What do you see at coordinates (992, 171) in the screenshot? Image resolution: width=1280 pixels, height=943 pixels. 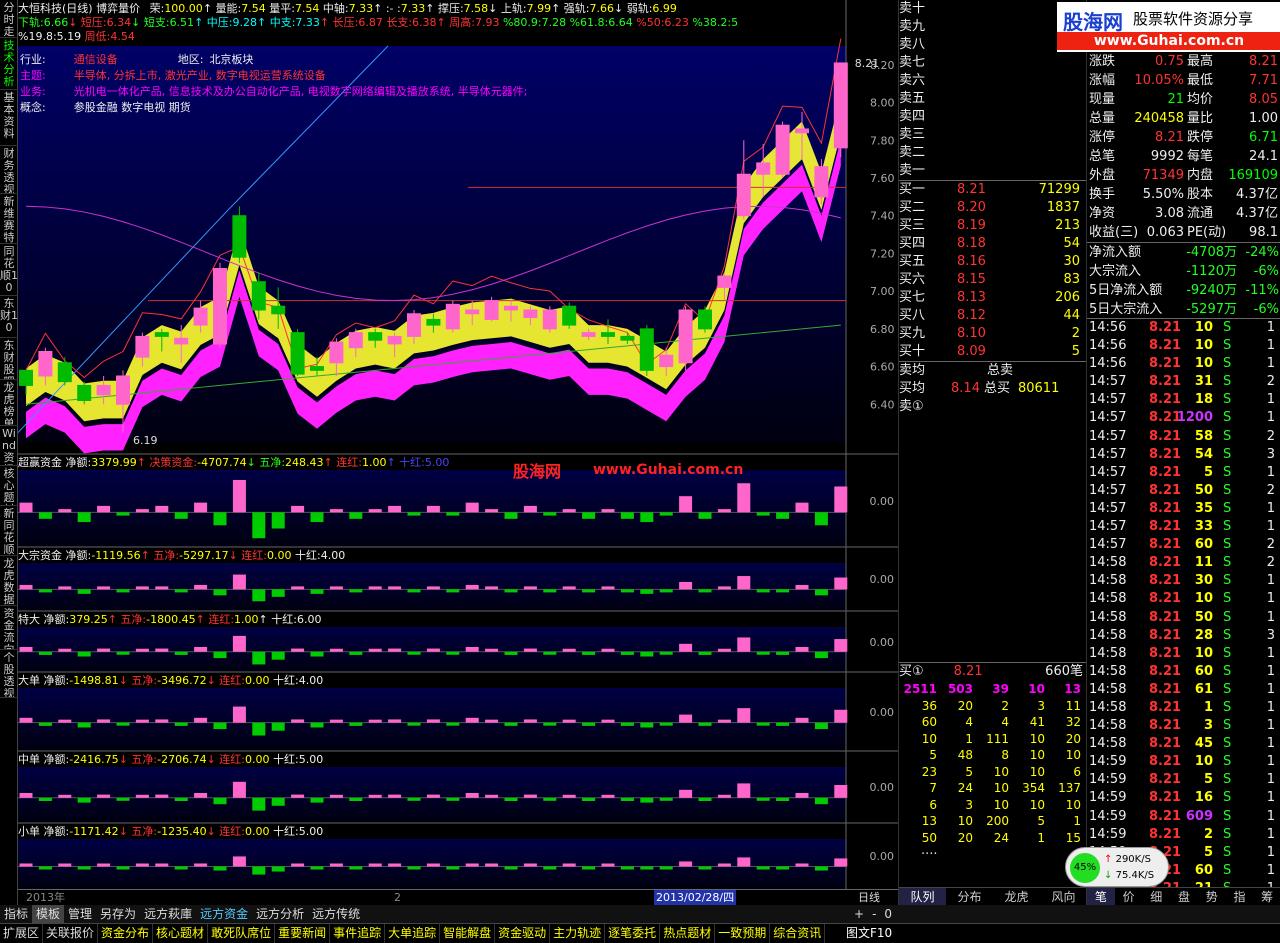 I see `sell-level-1: 卖一` at bounding box center [992, 171].